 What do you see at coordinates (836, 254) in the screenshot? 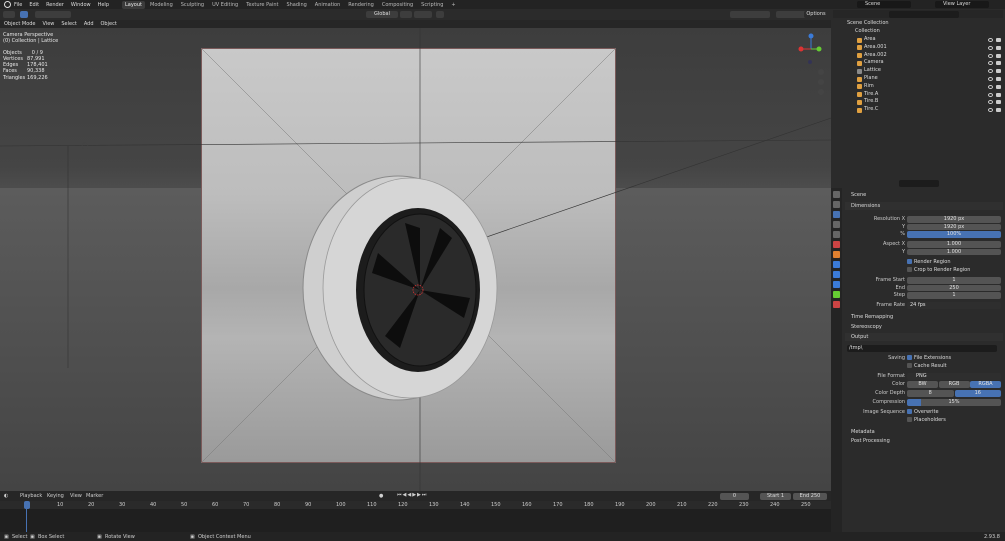
I see `object-tab-icon` at bounding box center [836, 254].